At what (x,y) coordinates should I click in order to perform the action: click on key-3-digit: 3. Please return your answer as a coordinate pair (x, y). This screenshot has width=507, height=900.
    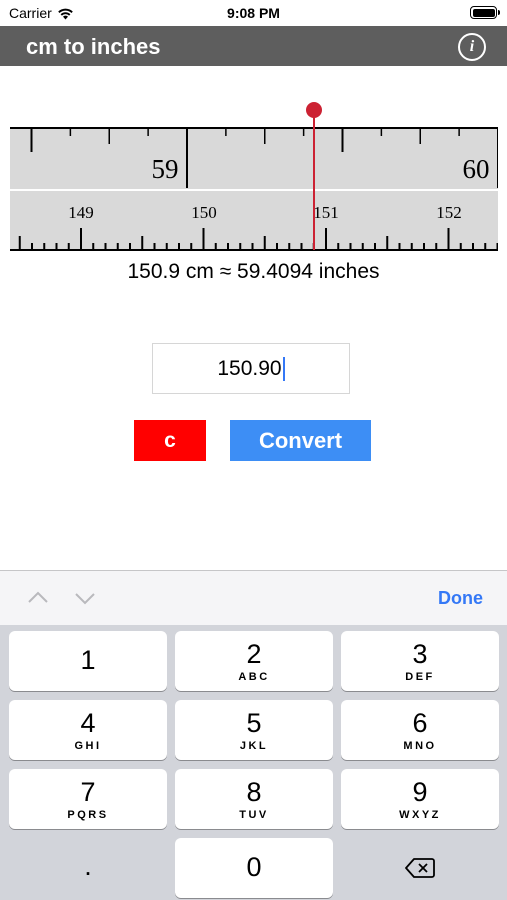
    Looking at the image, I should click on (420, 654).